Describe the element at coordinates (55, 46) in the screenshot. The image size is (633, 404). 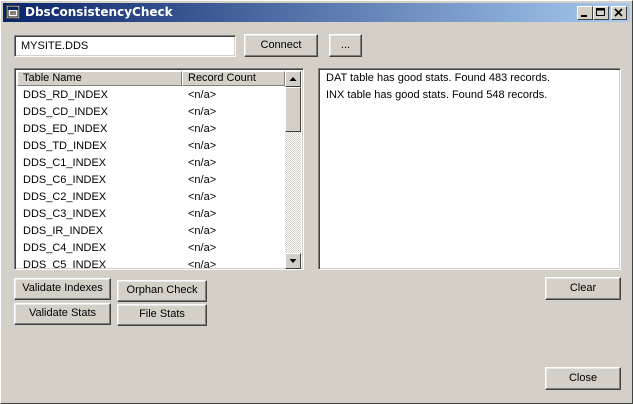
I see `database-path-value: MYSITE.DDS` at that location.